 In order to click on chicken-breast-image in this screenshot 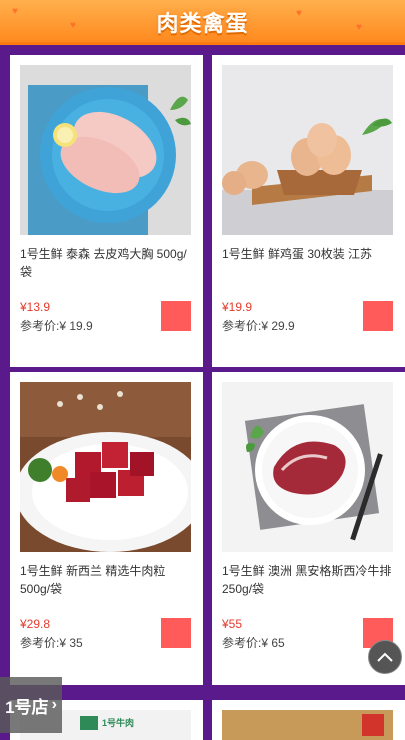, I will do `click(105, 150)`.